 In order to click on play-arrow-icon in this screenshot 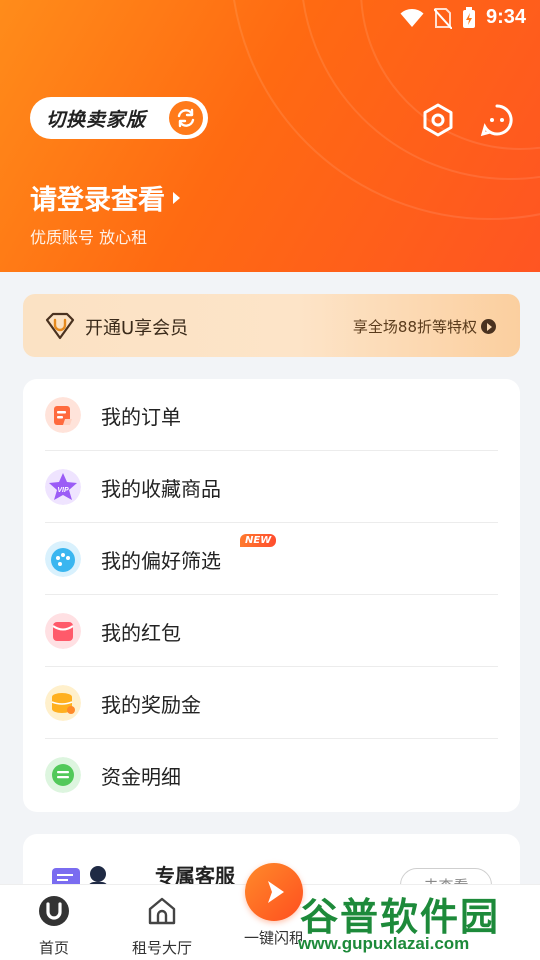, I will do `click(488, 326)`.